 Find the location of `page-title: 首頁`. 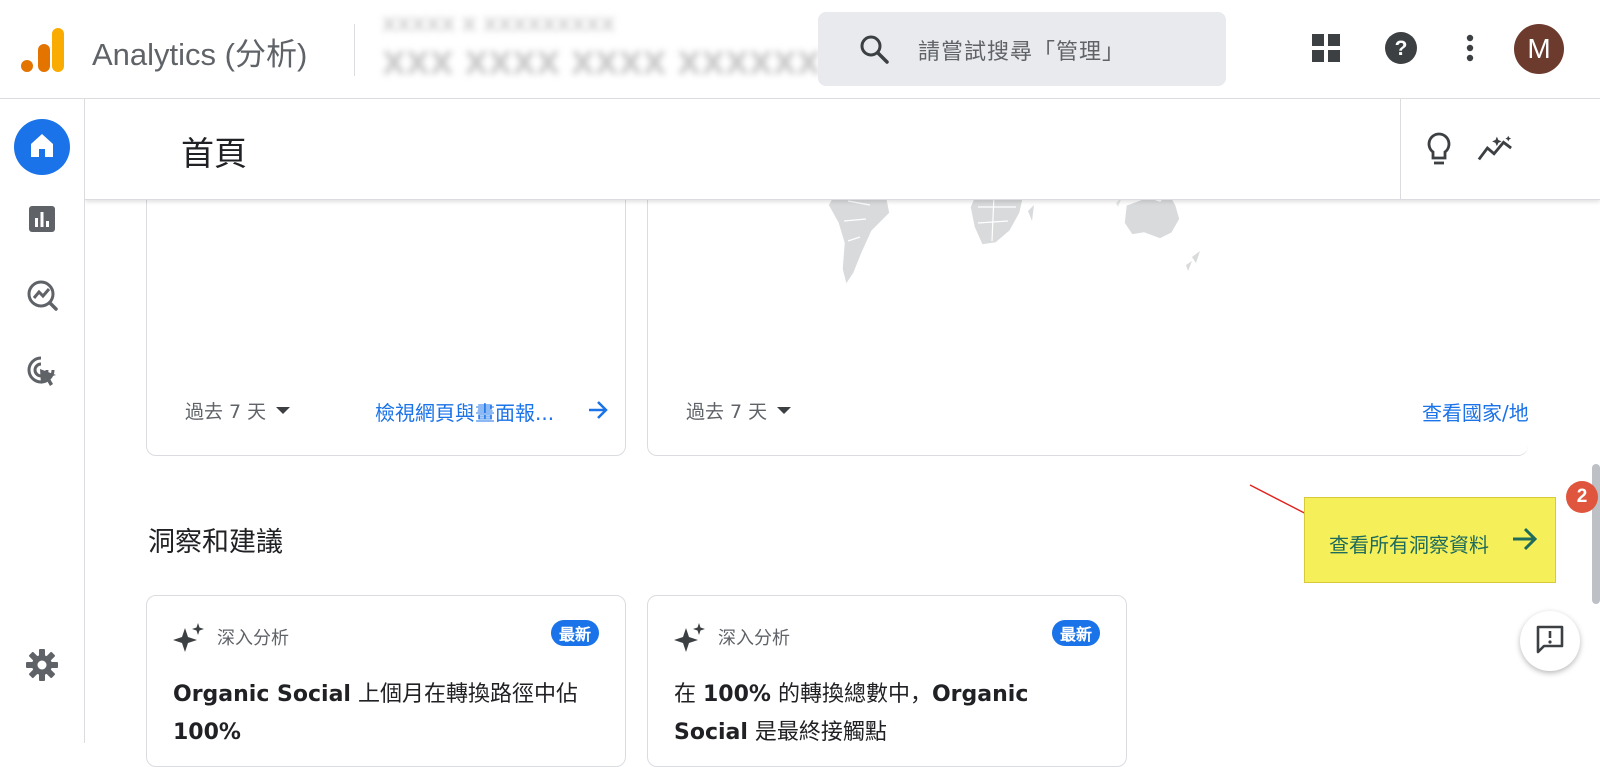

page-title: 首頁 is located at coordinates (214, 153).